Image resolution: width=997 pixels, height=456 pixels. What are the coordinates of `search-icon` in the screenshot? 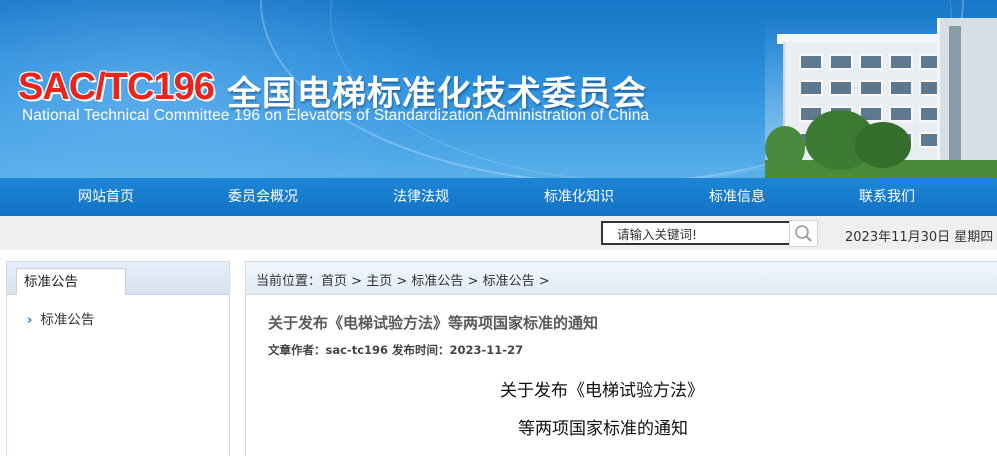 It's located at (803, 233).